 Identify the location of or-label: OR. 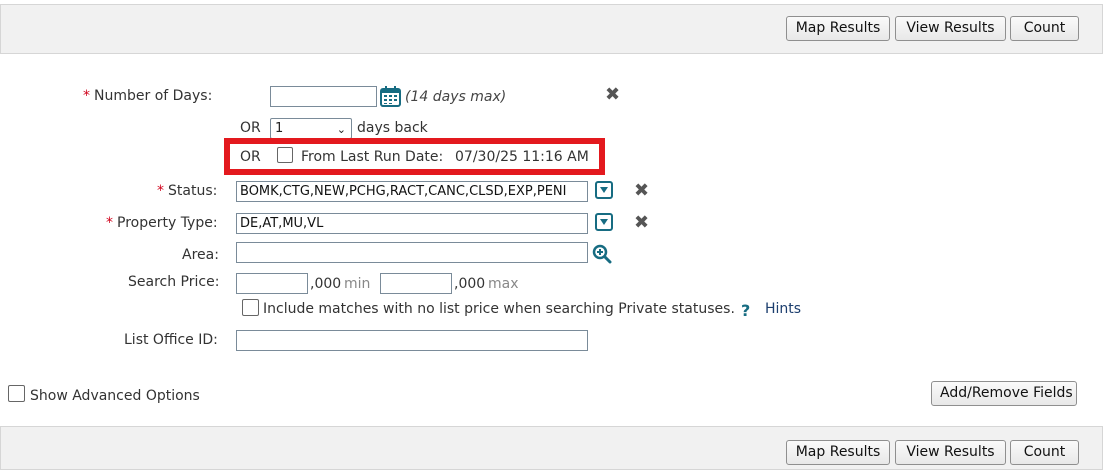
(250, 128).